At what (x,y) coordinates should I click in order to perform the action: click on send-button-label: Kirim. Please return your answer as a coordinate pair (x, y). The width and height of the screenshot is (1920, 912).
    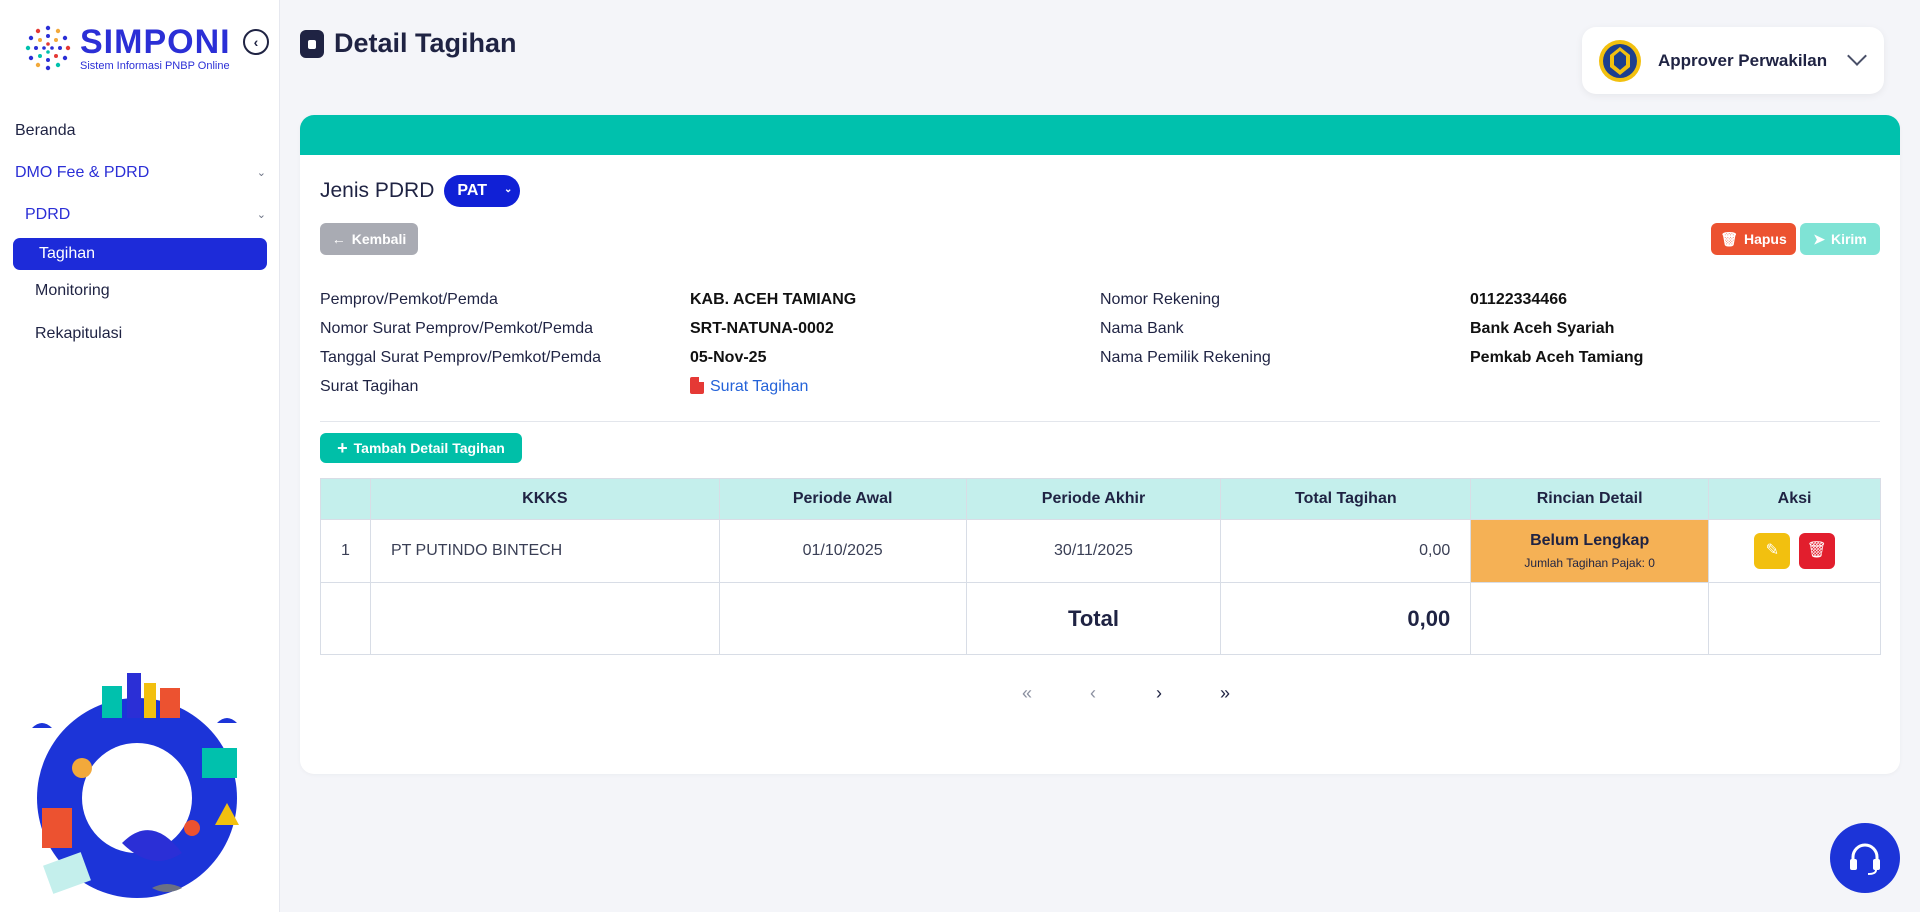
    Looking at the image, I should click on (1848, 239).